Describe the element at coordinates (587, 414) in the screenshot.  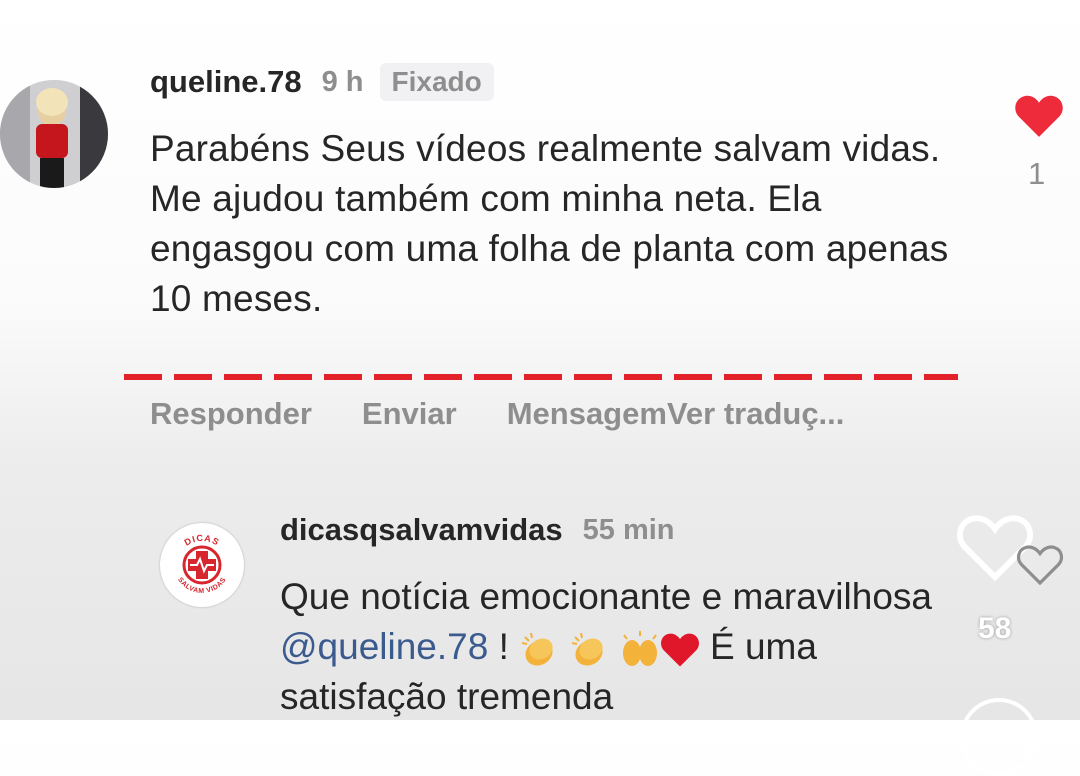
I see `message-button: Mensagem` at that location.